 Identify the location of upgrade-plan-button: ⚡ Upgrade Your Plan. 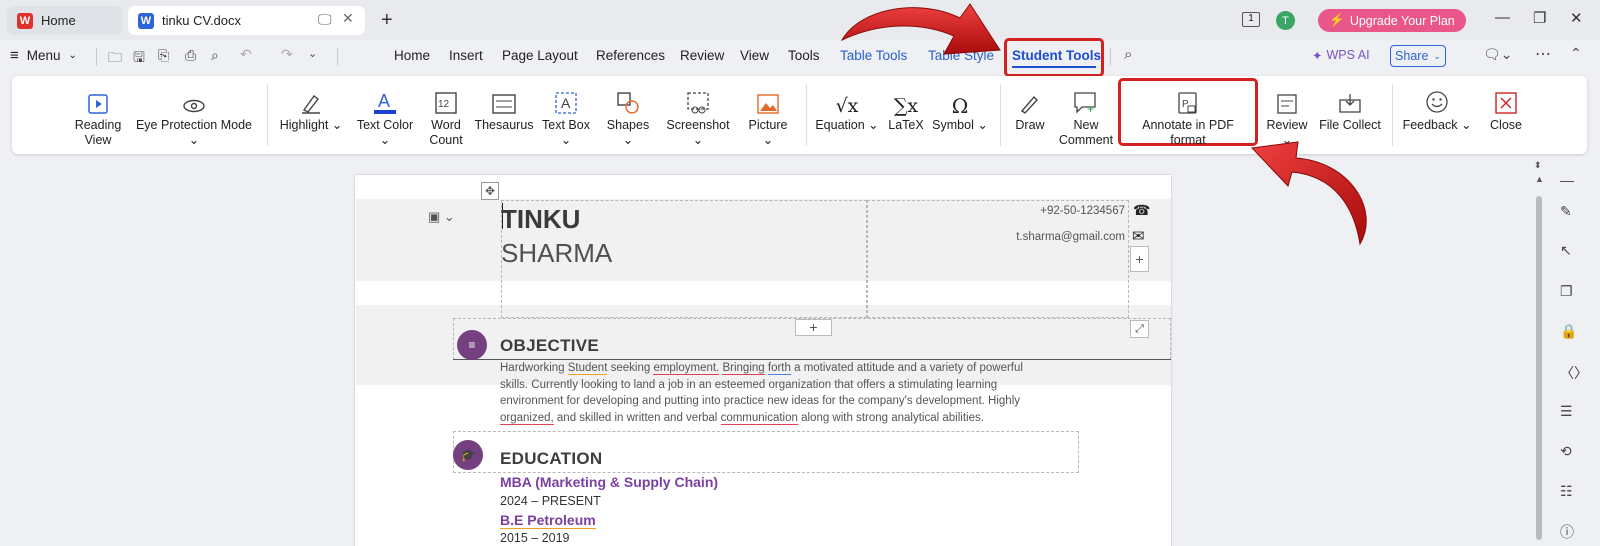
(1392, 20).